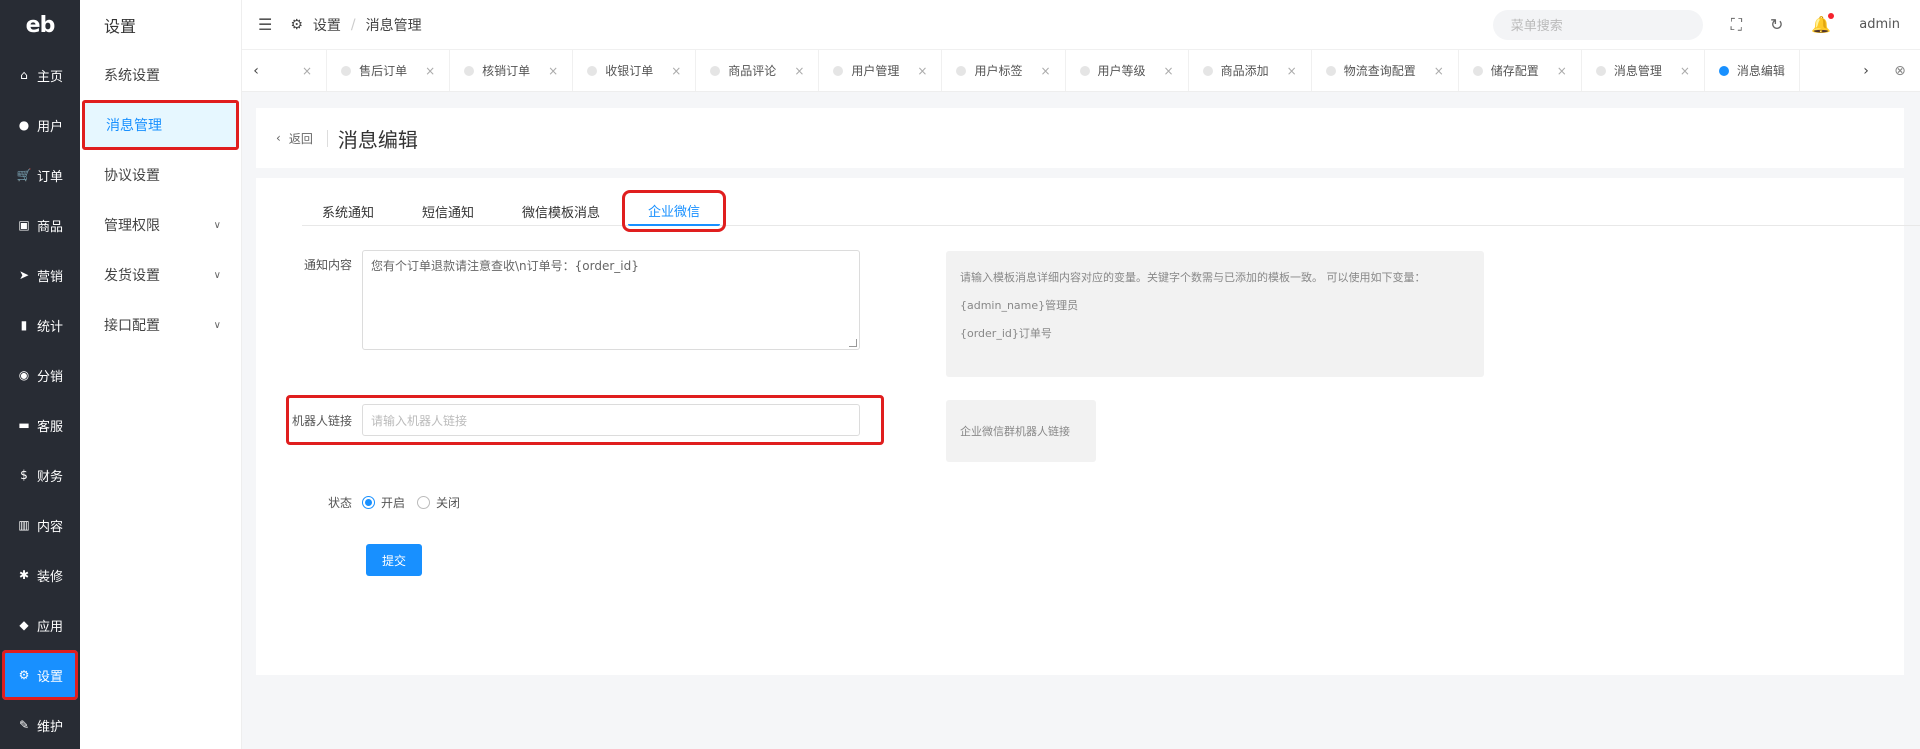  What do you see at coordinates (24, 675) in the screenshot?
I see `gear-icon: ⚙` at bounding box center [24, 675].